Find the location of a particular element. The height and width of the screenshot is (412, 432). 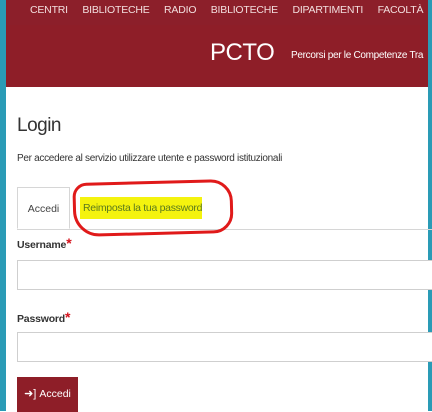

nav-item-radio: RADIO is located at coordinates (180, 10).